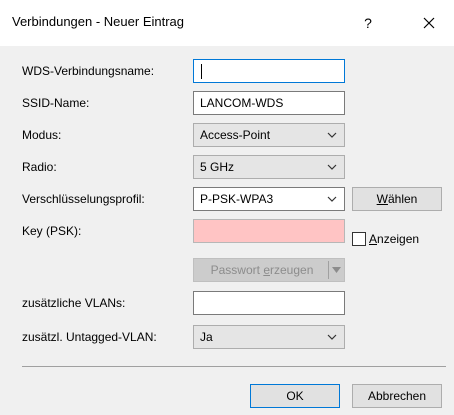 The width and height of the screenshot is (454, 415). Describe the element at coordinates (328, 270) in the screenshot. I see `split-separator` at that location.